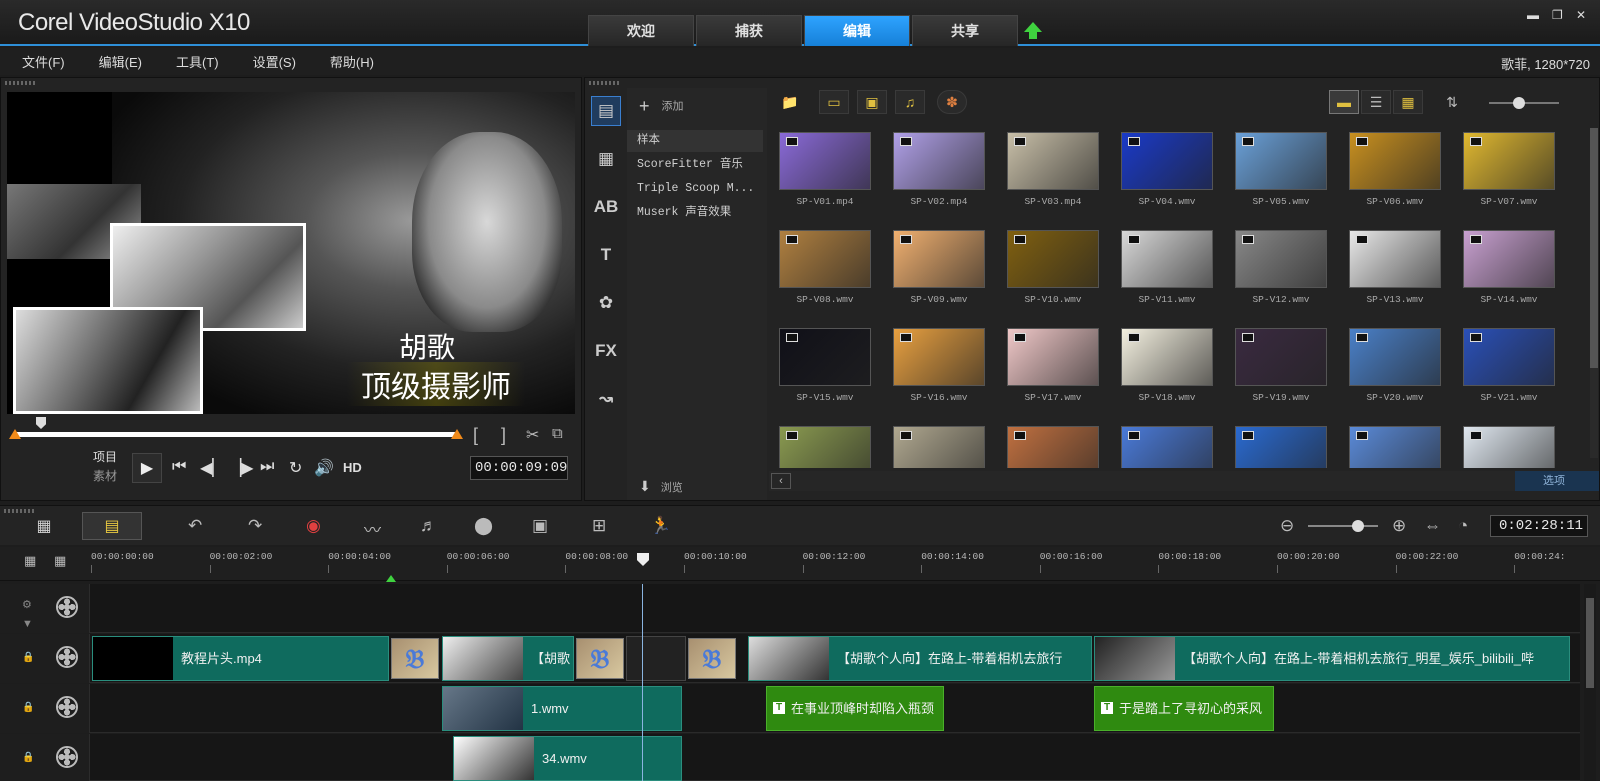  What do you see at coordinates (606, 111) in the screenshot?
I see `media-category-icon: ▤` at bounding box center [606, 111].